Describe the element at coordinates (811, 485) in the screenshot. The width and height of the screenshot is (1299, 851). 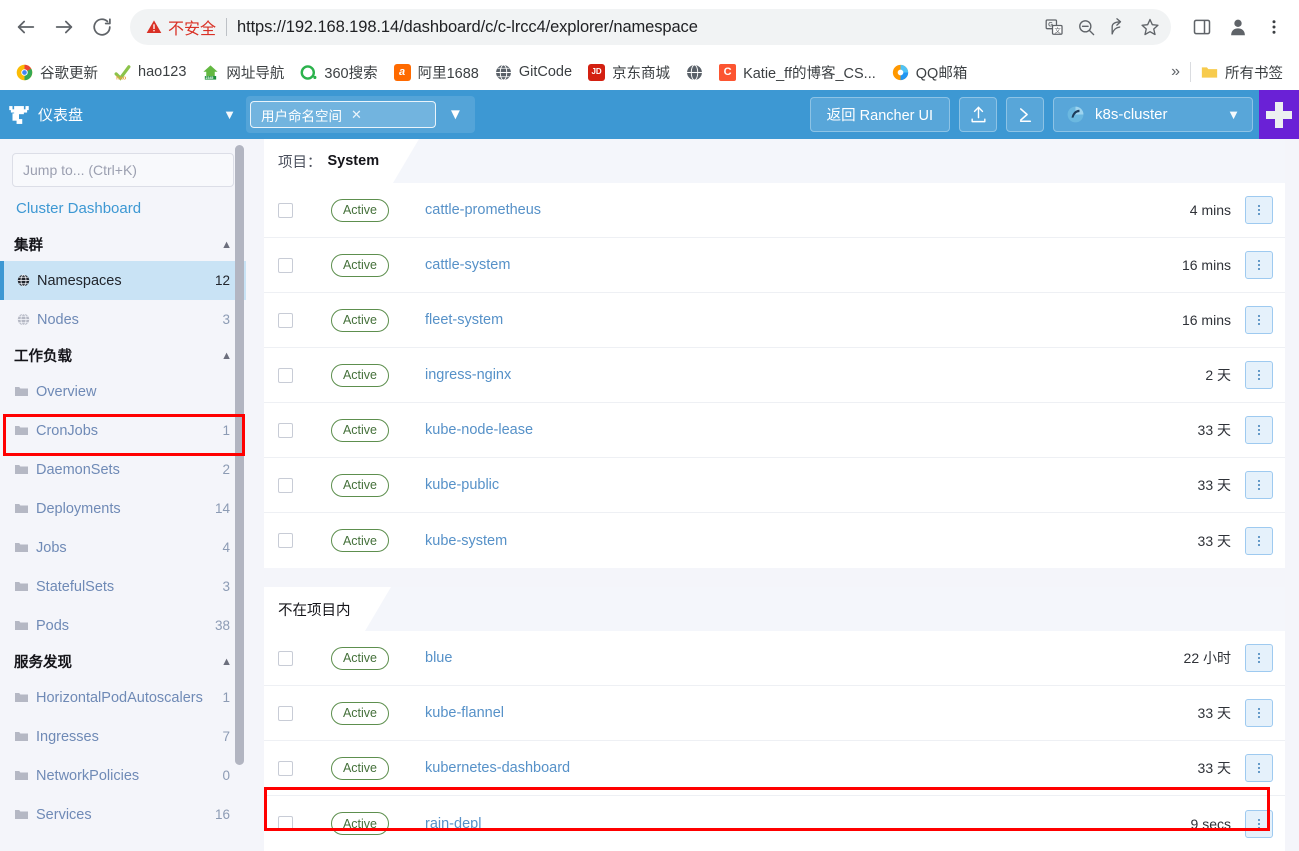
I see `namespace-link: kube-public` at that location.